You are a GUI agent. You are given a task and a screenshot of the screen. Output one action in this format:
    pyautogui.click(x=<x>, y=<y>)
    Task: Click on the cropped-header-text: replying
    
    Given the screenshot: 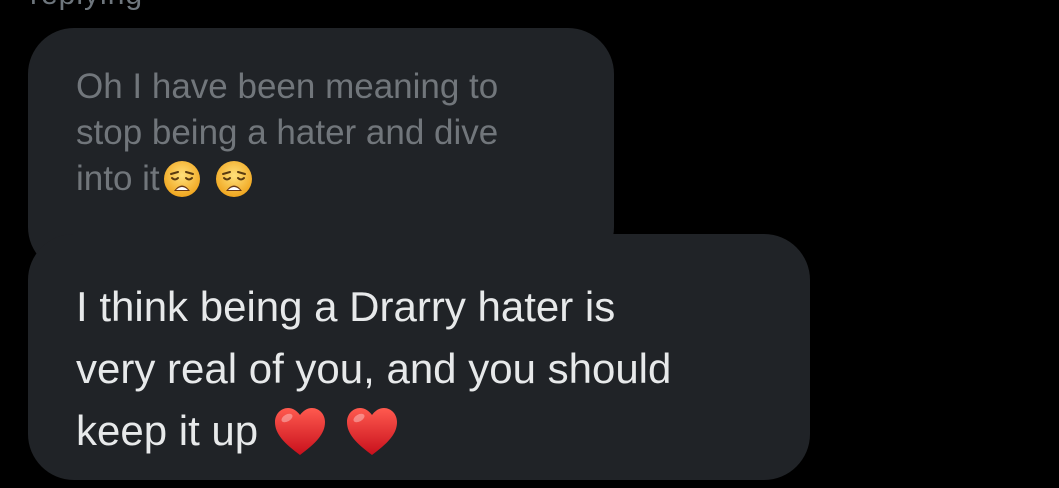 What is the action you would take?
    pyautogui.click(x=86, y=6)
    